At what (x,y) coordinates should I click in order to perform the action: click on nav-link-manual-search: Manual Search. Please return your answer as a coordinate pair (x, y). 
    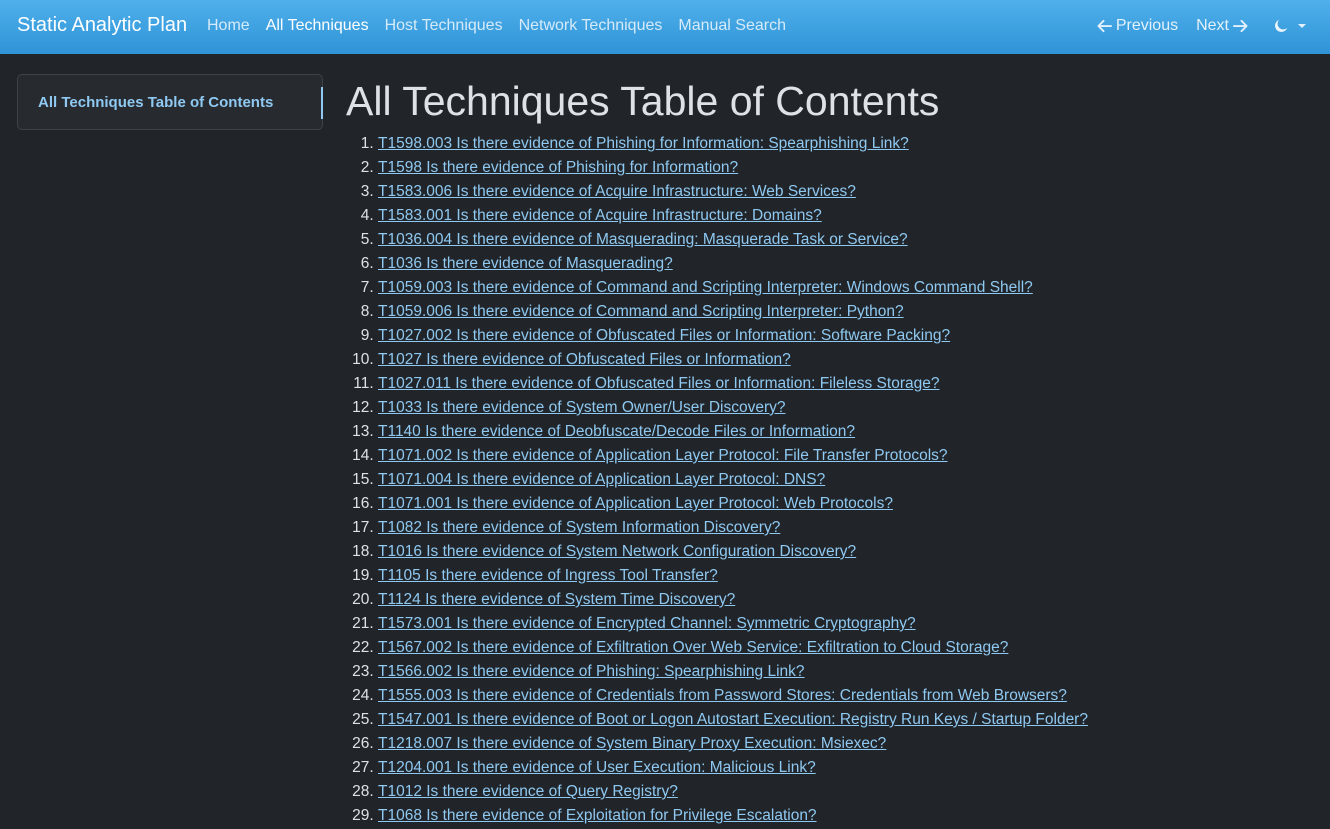
    Looking at the image, I should click on (732, 26).